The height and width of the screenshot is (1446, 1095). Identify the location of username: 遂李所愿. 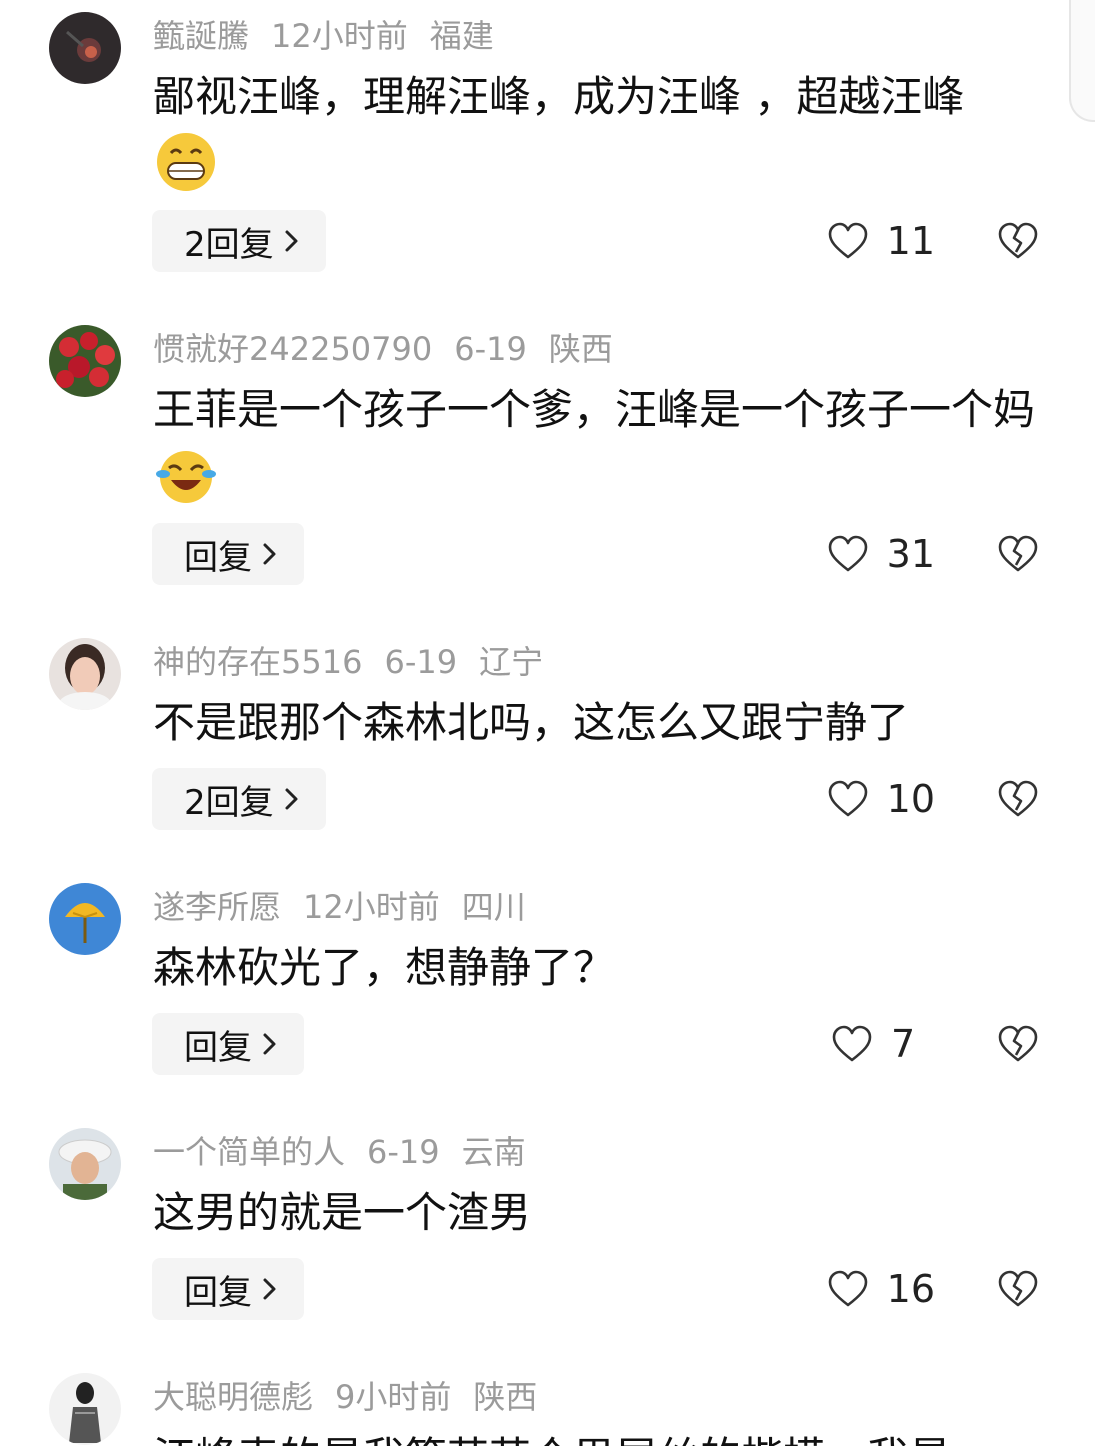
(217, 907).